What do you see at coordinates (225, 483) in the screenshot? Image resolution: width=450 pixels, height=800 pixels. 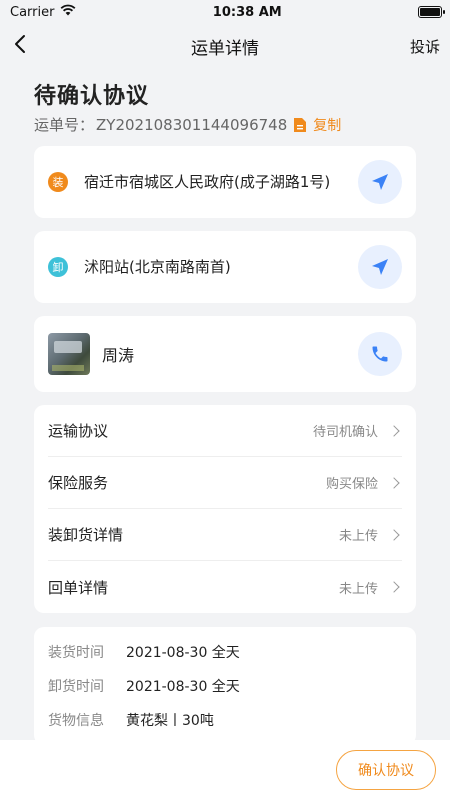 I see `menu-row-insurance: 保险服务 购买保险` at bounding box center [225, 483].